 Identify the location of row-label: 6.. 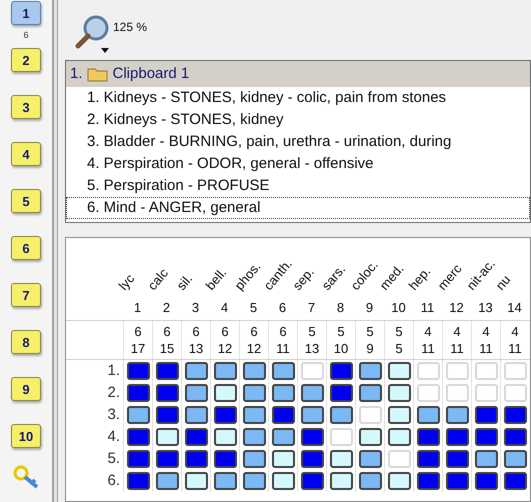
(113, 480).